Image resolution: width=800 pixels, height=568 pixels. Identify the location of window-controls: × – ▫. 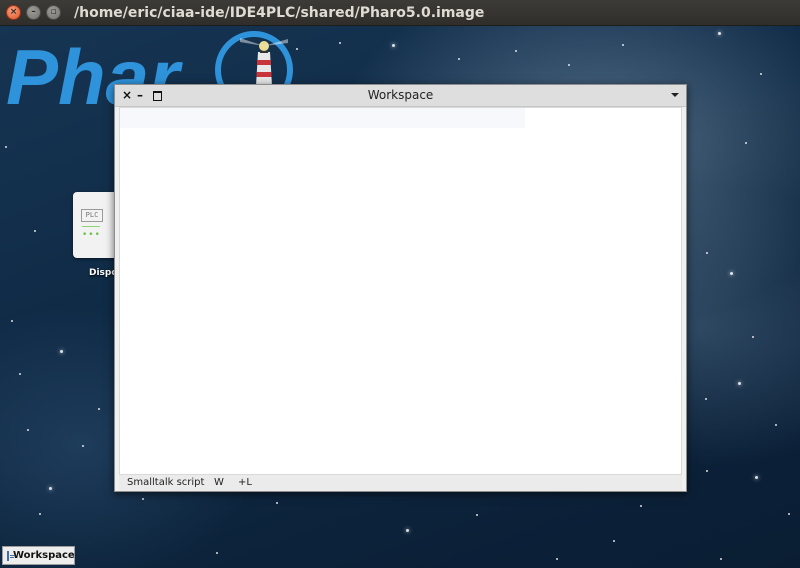
(33, 12).